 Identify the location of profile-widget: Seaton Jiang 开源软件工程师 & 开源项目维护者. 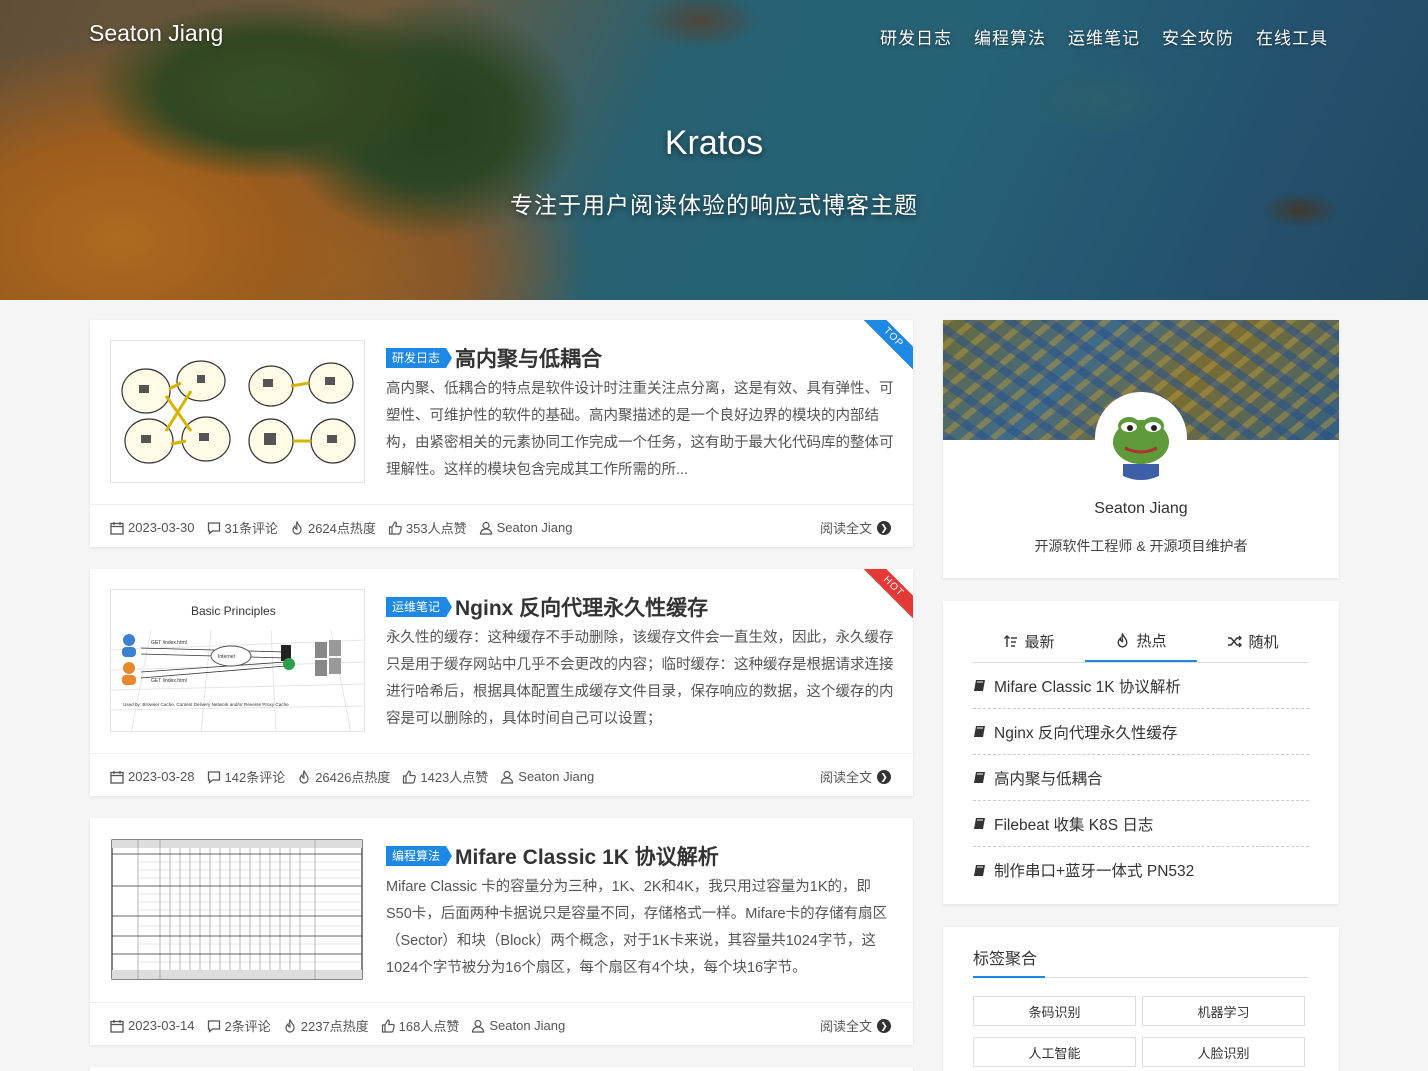
(1141, 449).